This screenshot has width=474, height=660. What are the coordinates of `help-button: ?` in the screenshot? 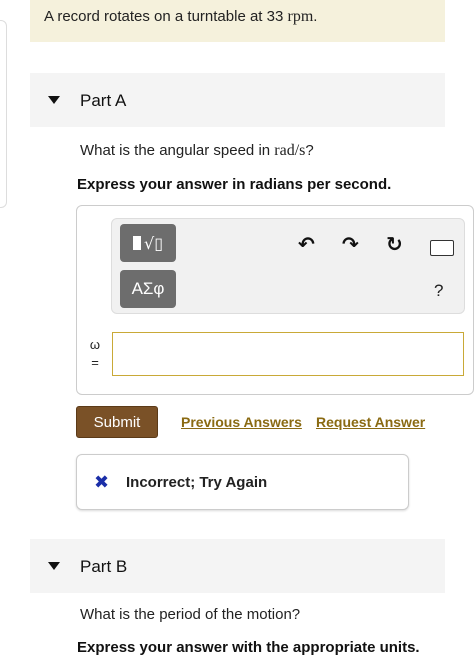 It's located at (438, 291).